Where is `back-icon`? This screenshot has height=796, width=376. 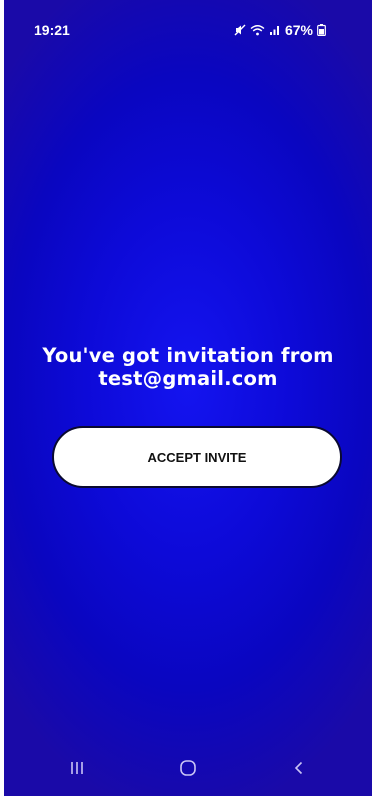
back-icon is located at coordinates (299, 768).